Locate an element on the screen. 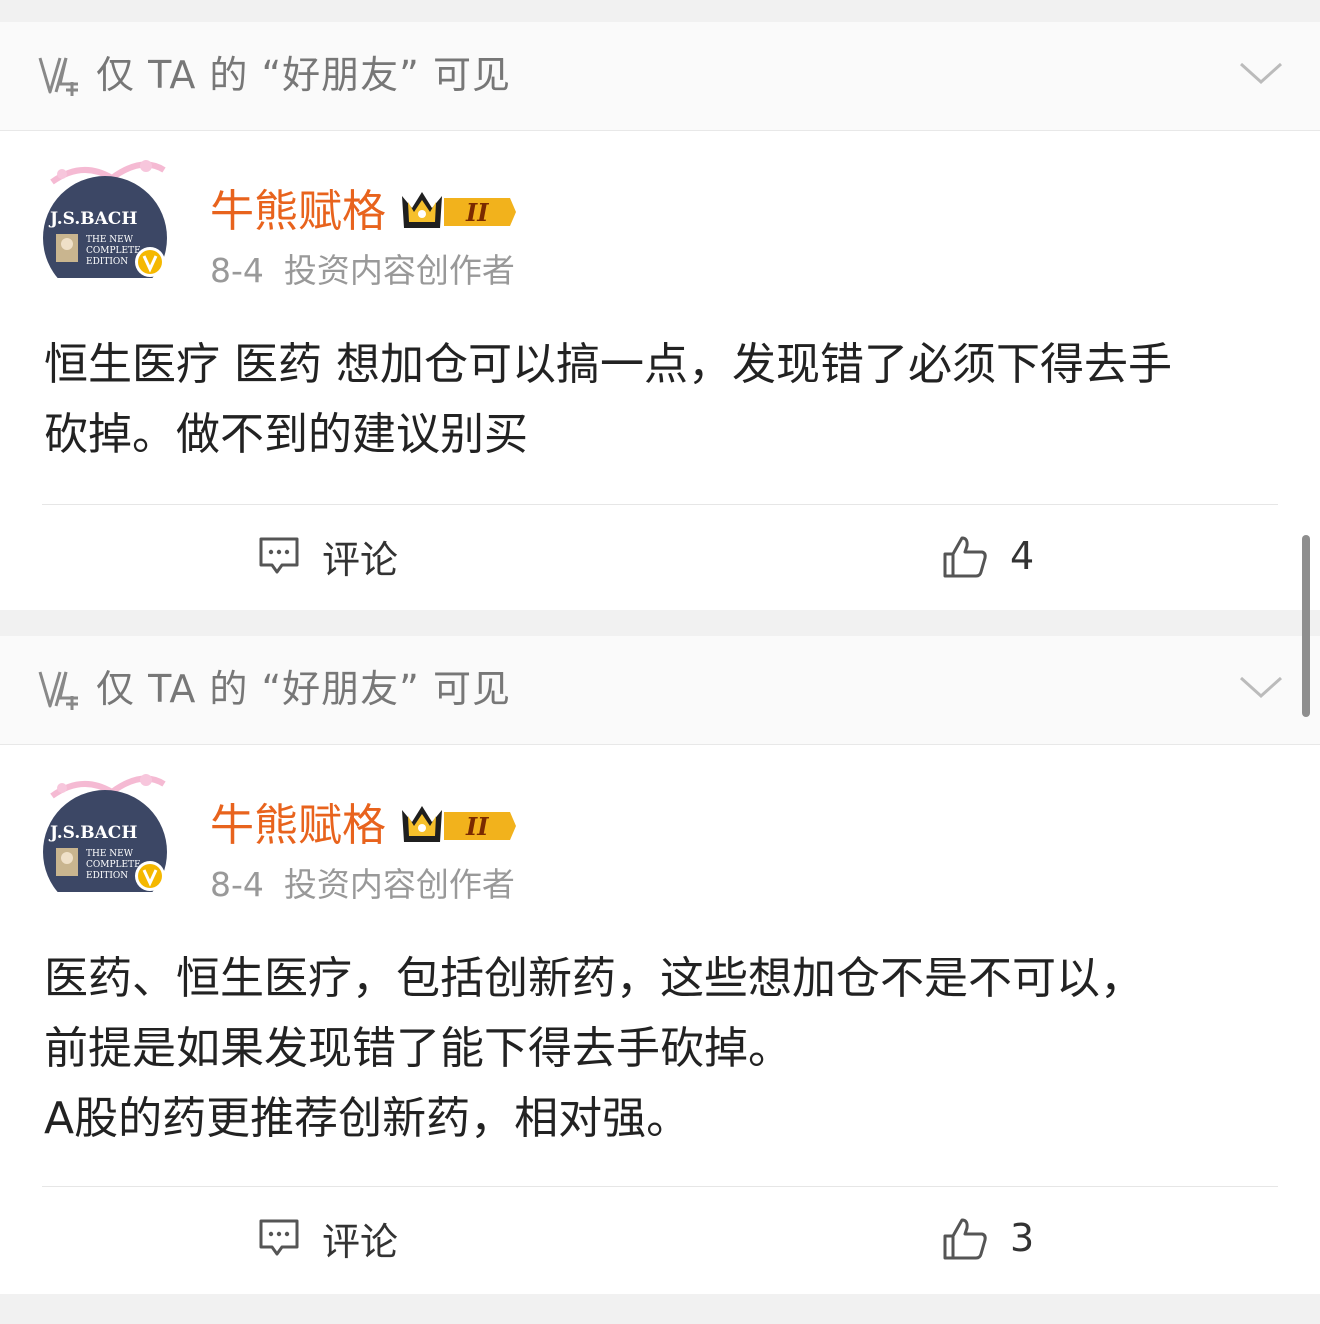  content-line: 恒生医疗 医药 想加仓可以搞一点，发现错了必须下得去手 is located at coordinates (608, 364).